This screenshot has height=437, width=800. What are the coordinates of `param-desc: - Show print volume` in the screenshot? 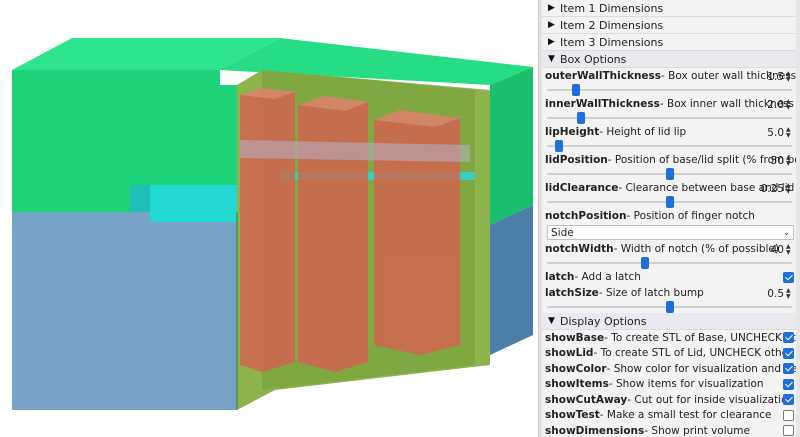 It's located at (697, 430).